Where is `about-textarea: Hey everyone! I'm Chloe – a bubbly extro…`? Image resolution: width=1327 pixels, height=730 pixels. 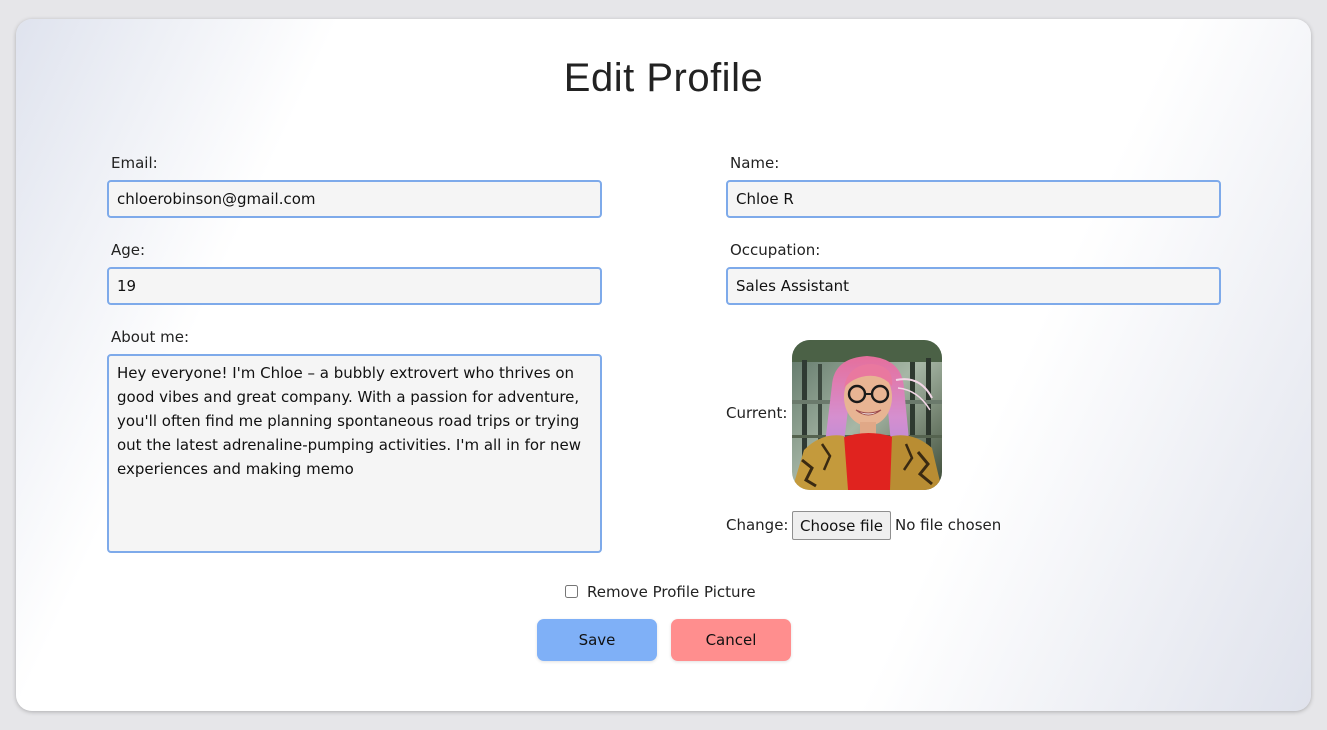 about-textarea: Hey everyone! I'm Chloe – a bubbly extro… is located at coordinates (354, 453).